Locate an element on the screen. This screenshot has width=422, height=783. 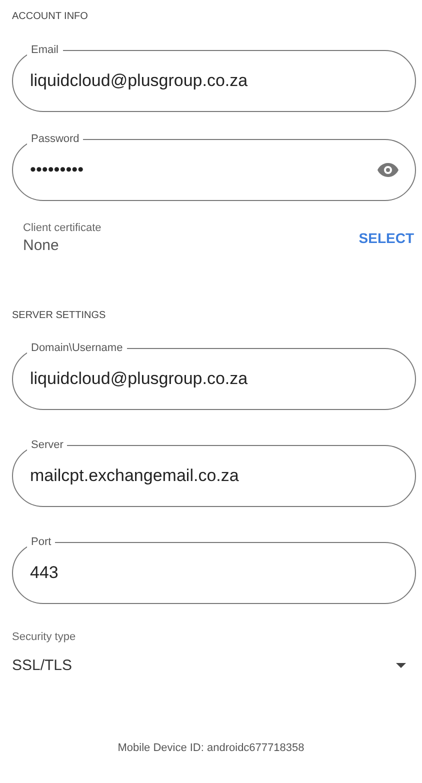
field-label: Password is located at coordinates (55, 139).